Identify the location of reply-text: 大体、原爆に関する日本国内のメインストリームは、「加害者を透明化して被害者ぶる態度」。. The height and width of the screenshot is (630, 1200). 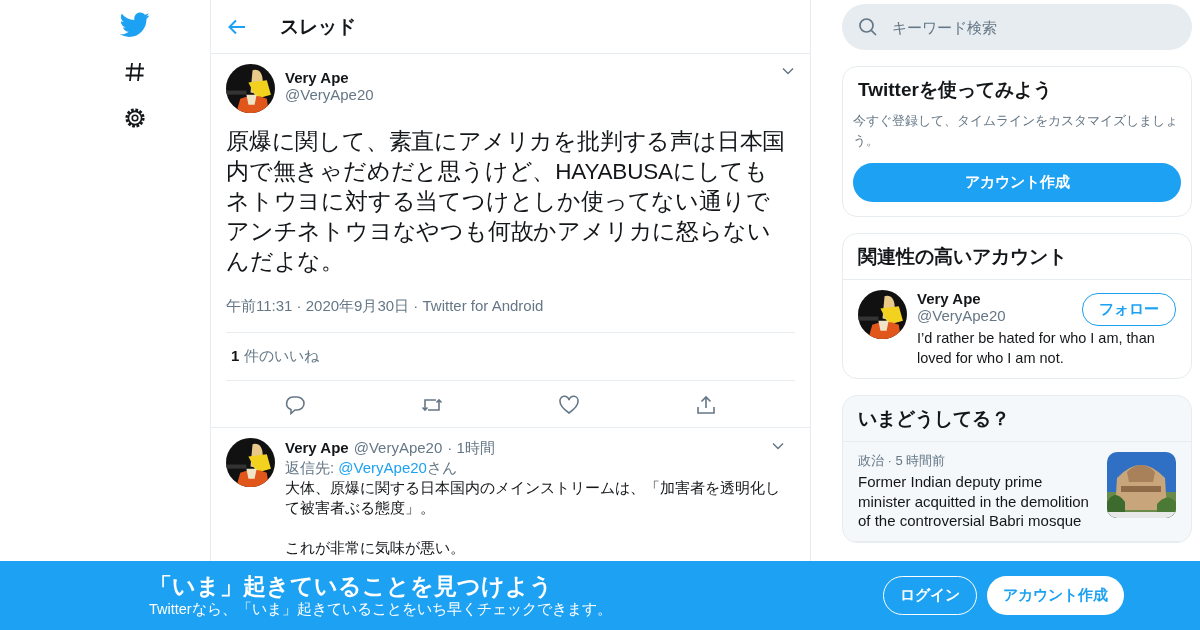
(533, 498).